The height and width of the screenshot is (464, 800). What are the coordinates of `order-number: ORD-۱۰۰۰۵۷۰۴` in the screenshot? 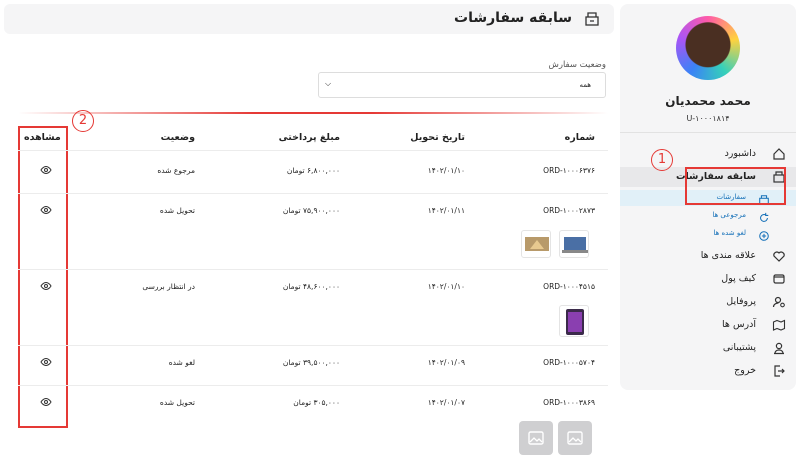 It's located at (569, 362).